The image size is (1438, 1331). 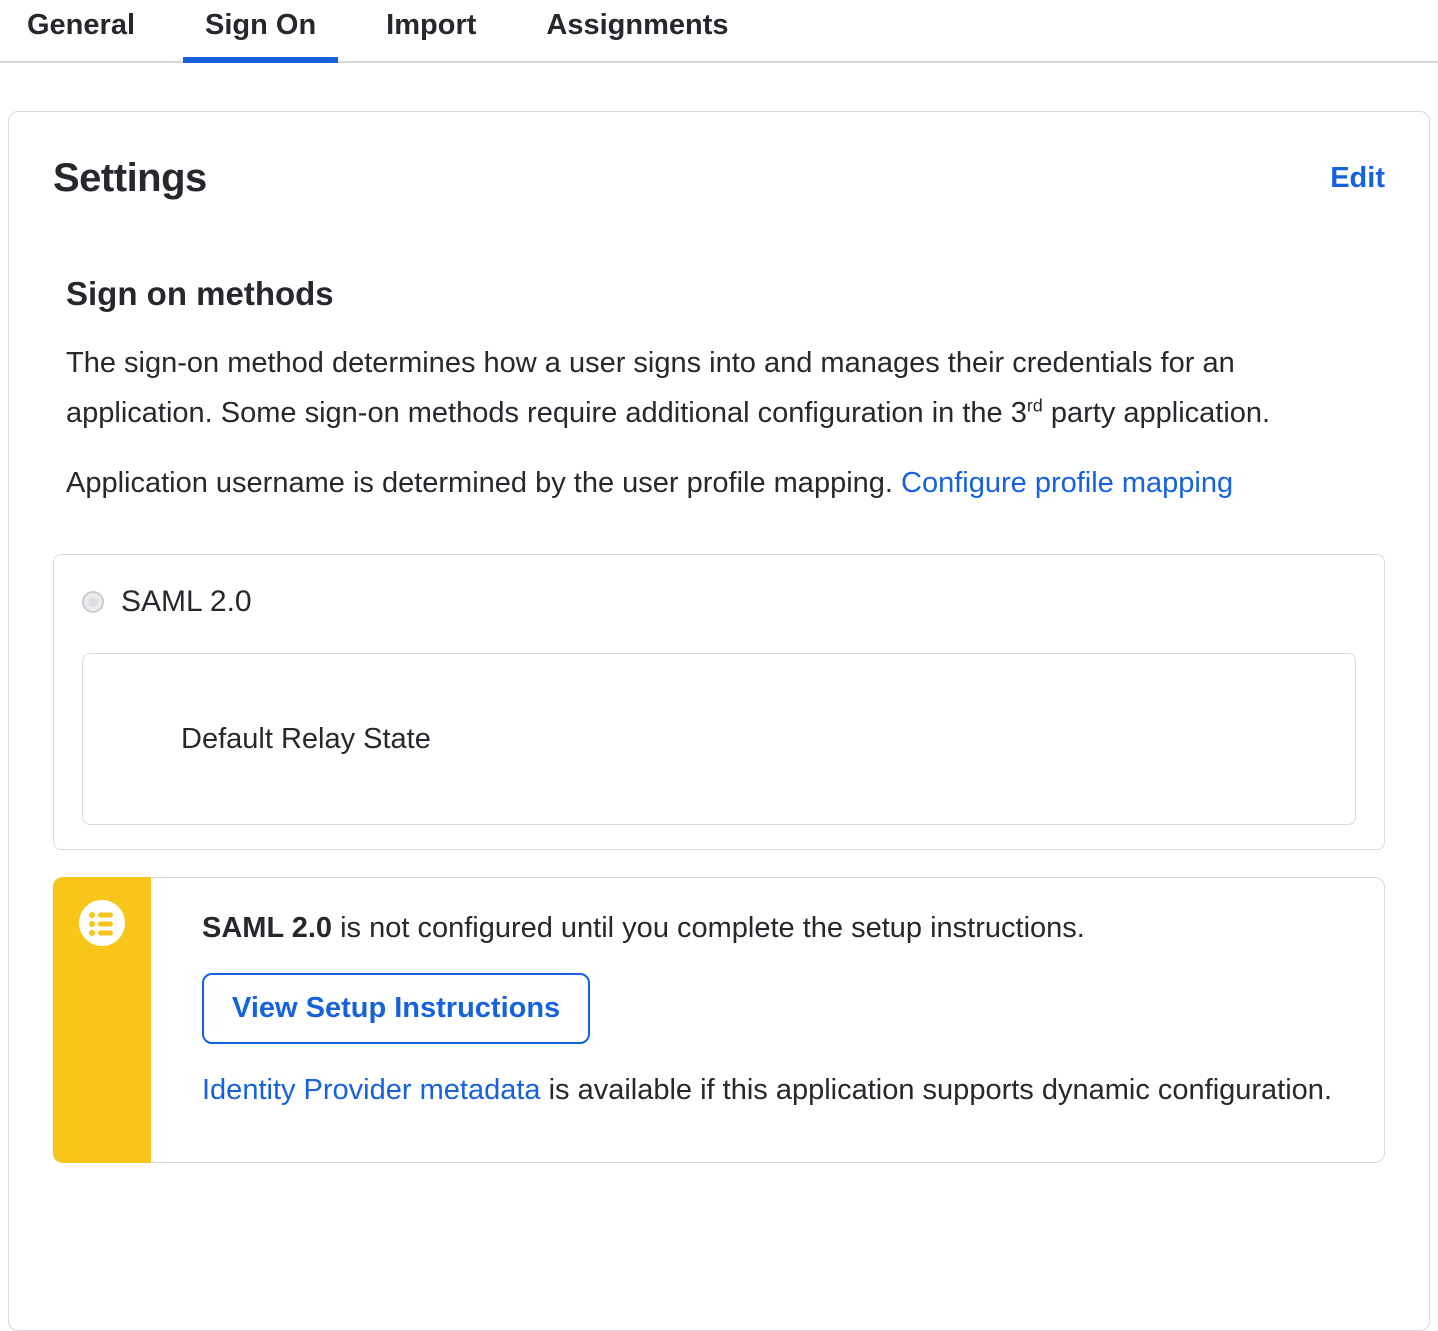 I want to click on sign-on-methods-heading: Sign on methods, so click(x=200, y=293).